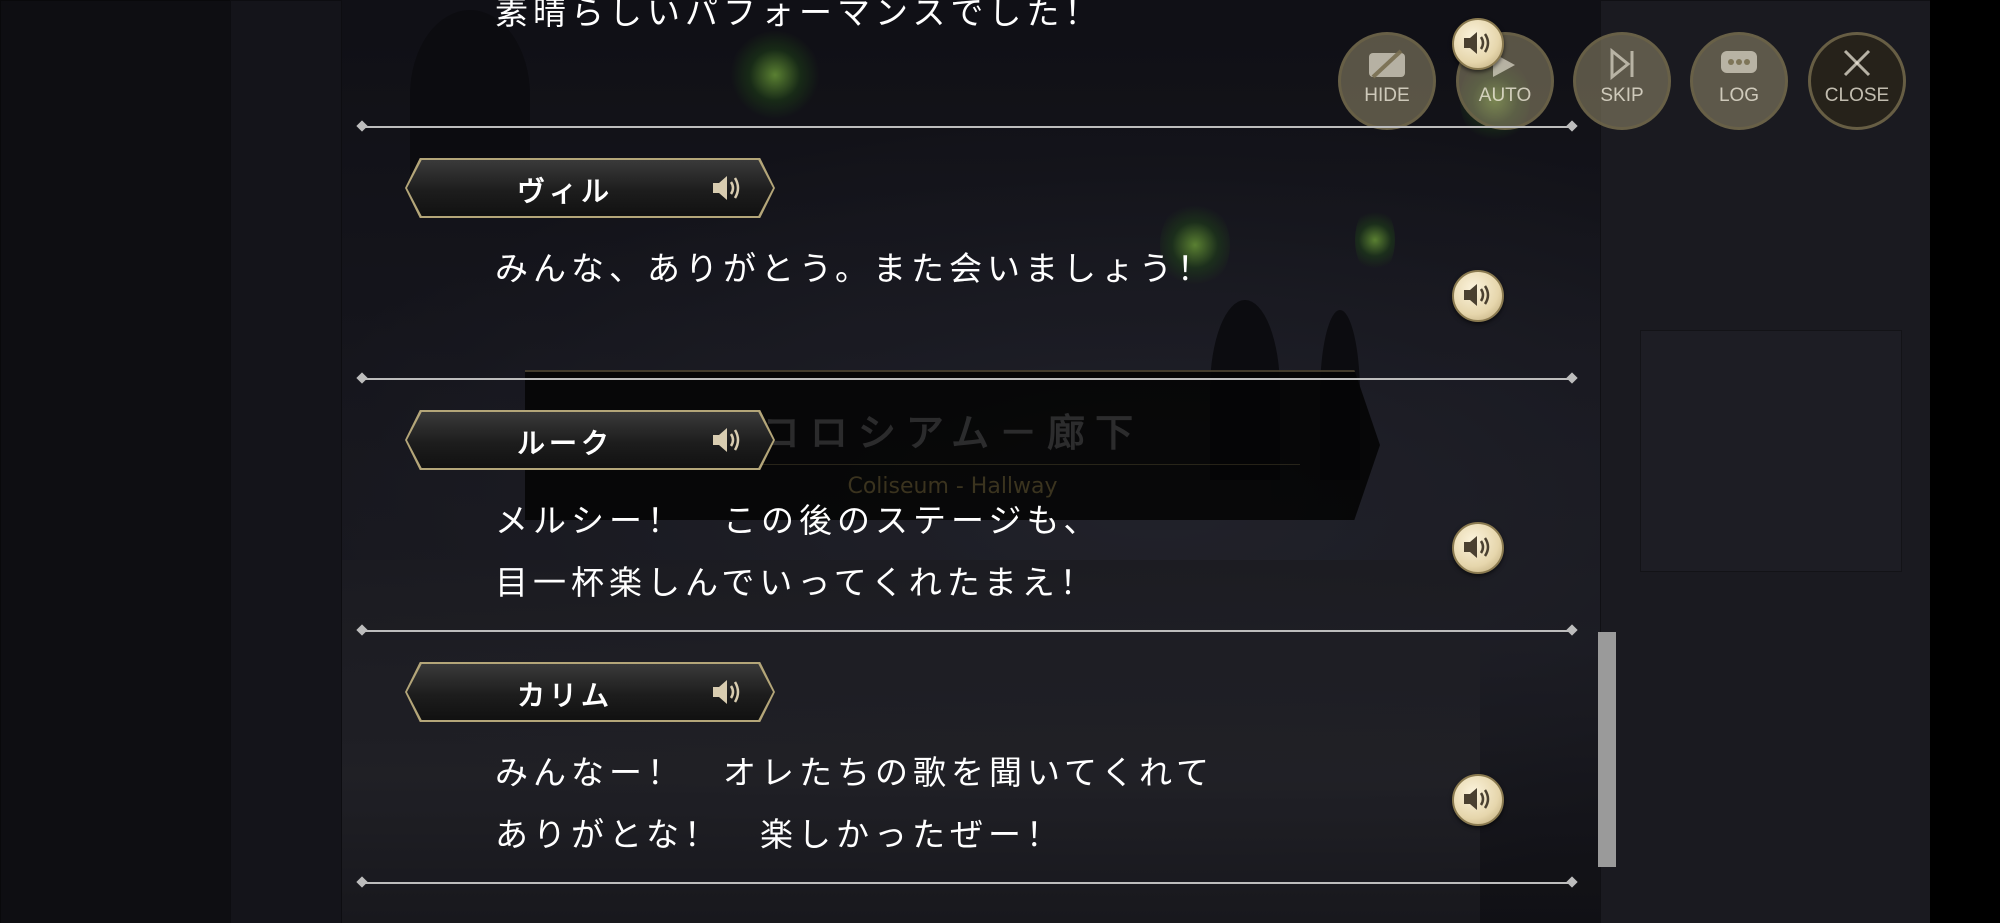  What do you see at coordinates (1607, 749) in the screenshot?
I see `log-scrollbar` at bounding box center [1607, 749].